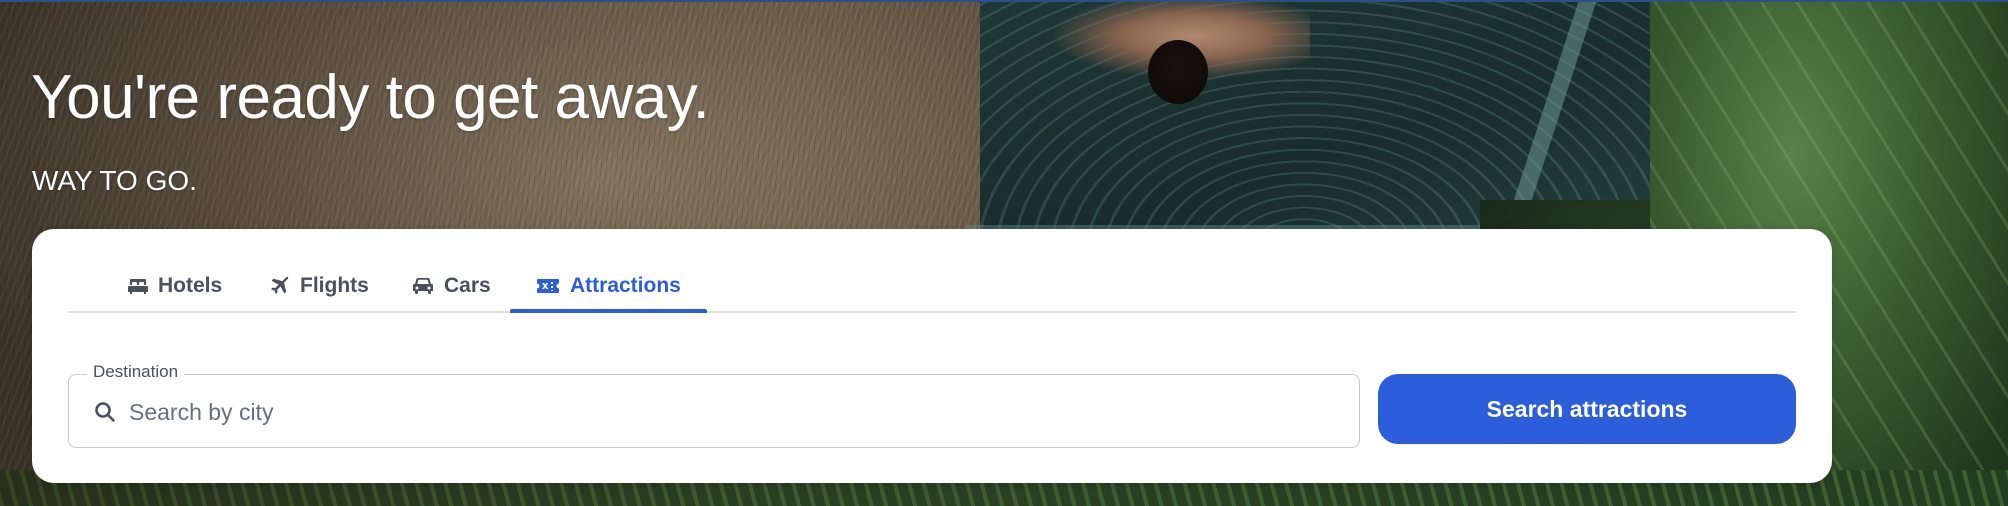 This screenshot has width=2008, height=506. Describe the element at coordinates (1004, 1) in the screenshot. I see `top-border` at that location.